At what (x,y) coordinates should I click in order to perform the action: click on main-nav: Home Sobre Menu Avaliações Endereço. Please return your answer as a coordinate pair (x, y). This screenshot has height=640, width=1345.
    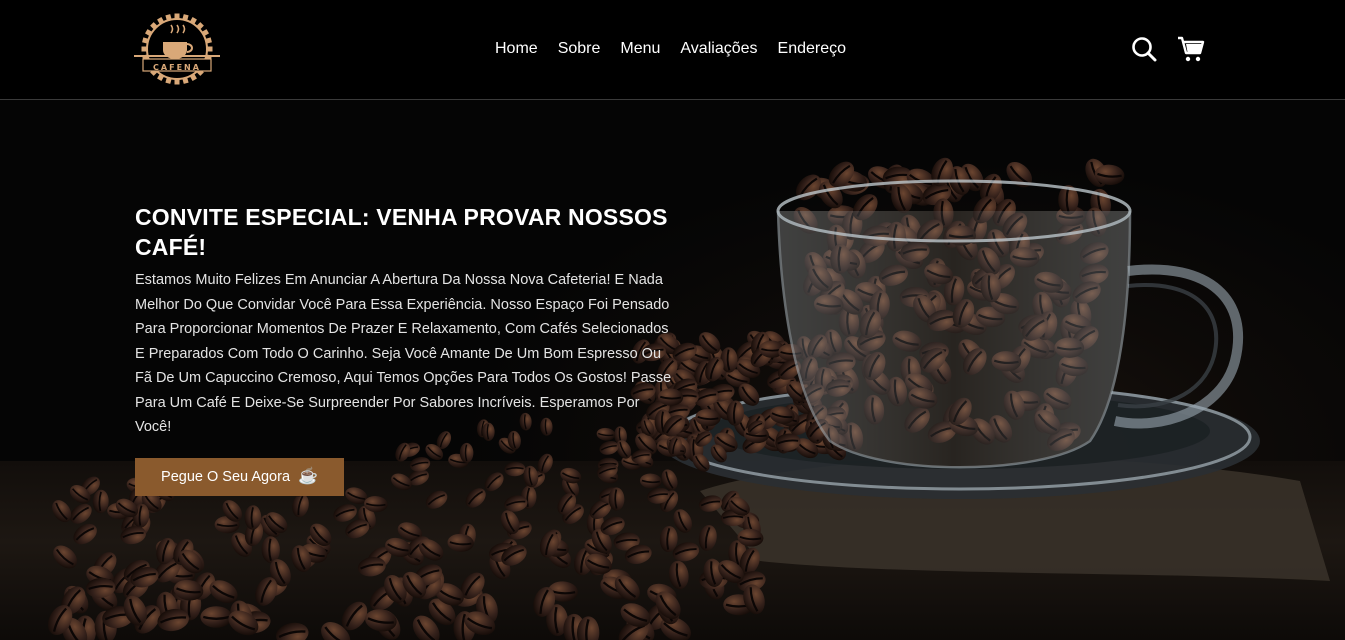
    Looking at the image, I should click on (680, 49).